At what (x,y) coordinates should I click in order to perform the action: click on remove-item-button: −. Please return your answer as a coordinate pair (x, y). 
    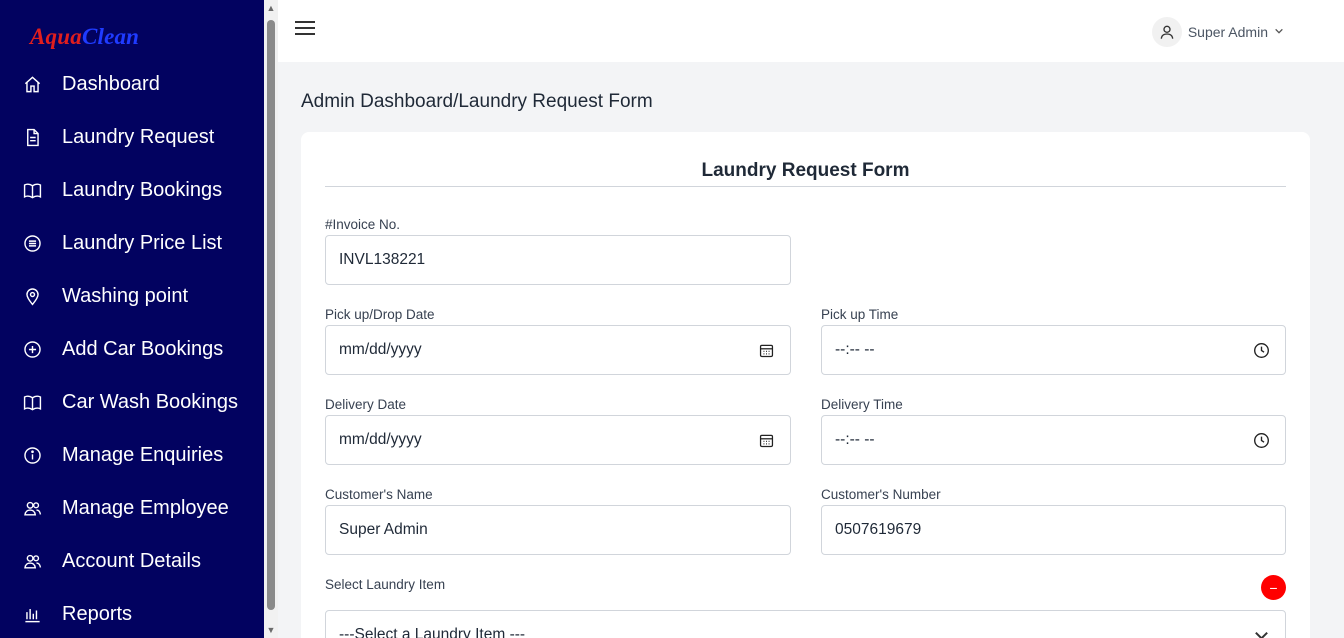
    Looking at the image, I should click on (1273, 587).